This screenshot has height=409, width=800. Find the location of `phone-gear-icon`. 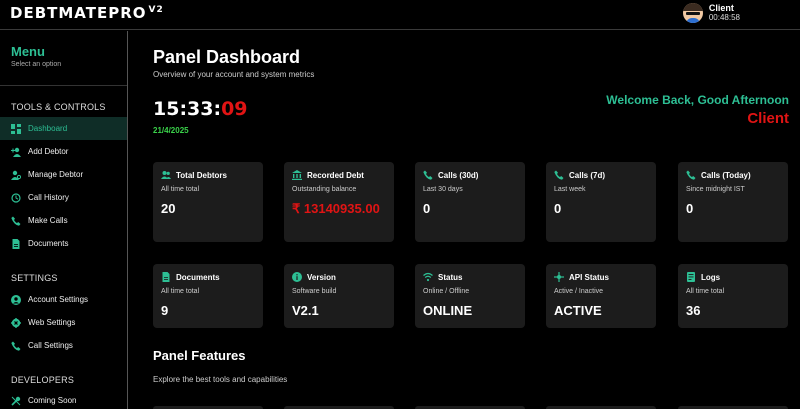

phone-gear-icon is located at coordinates (16, 346).